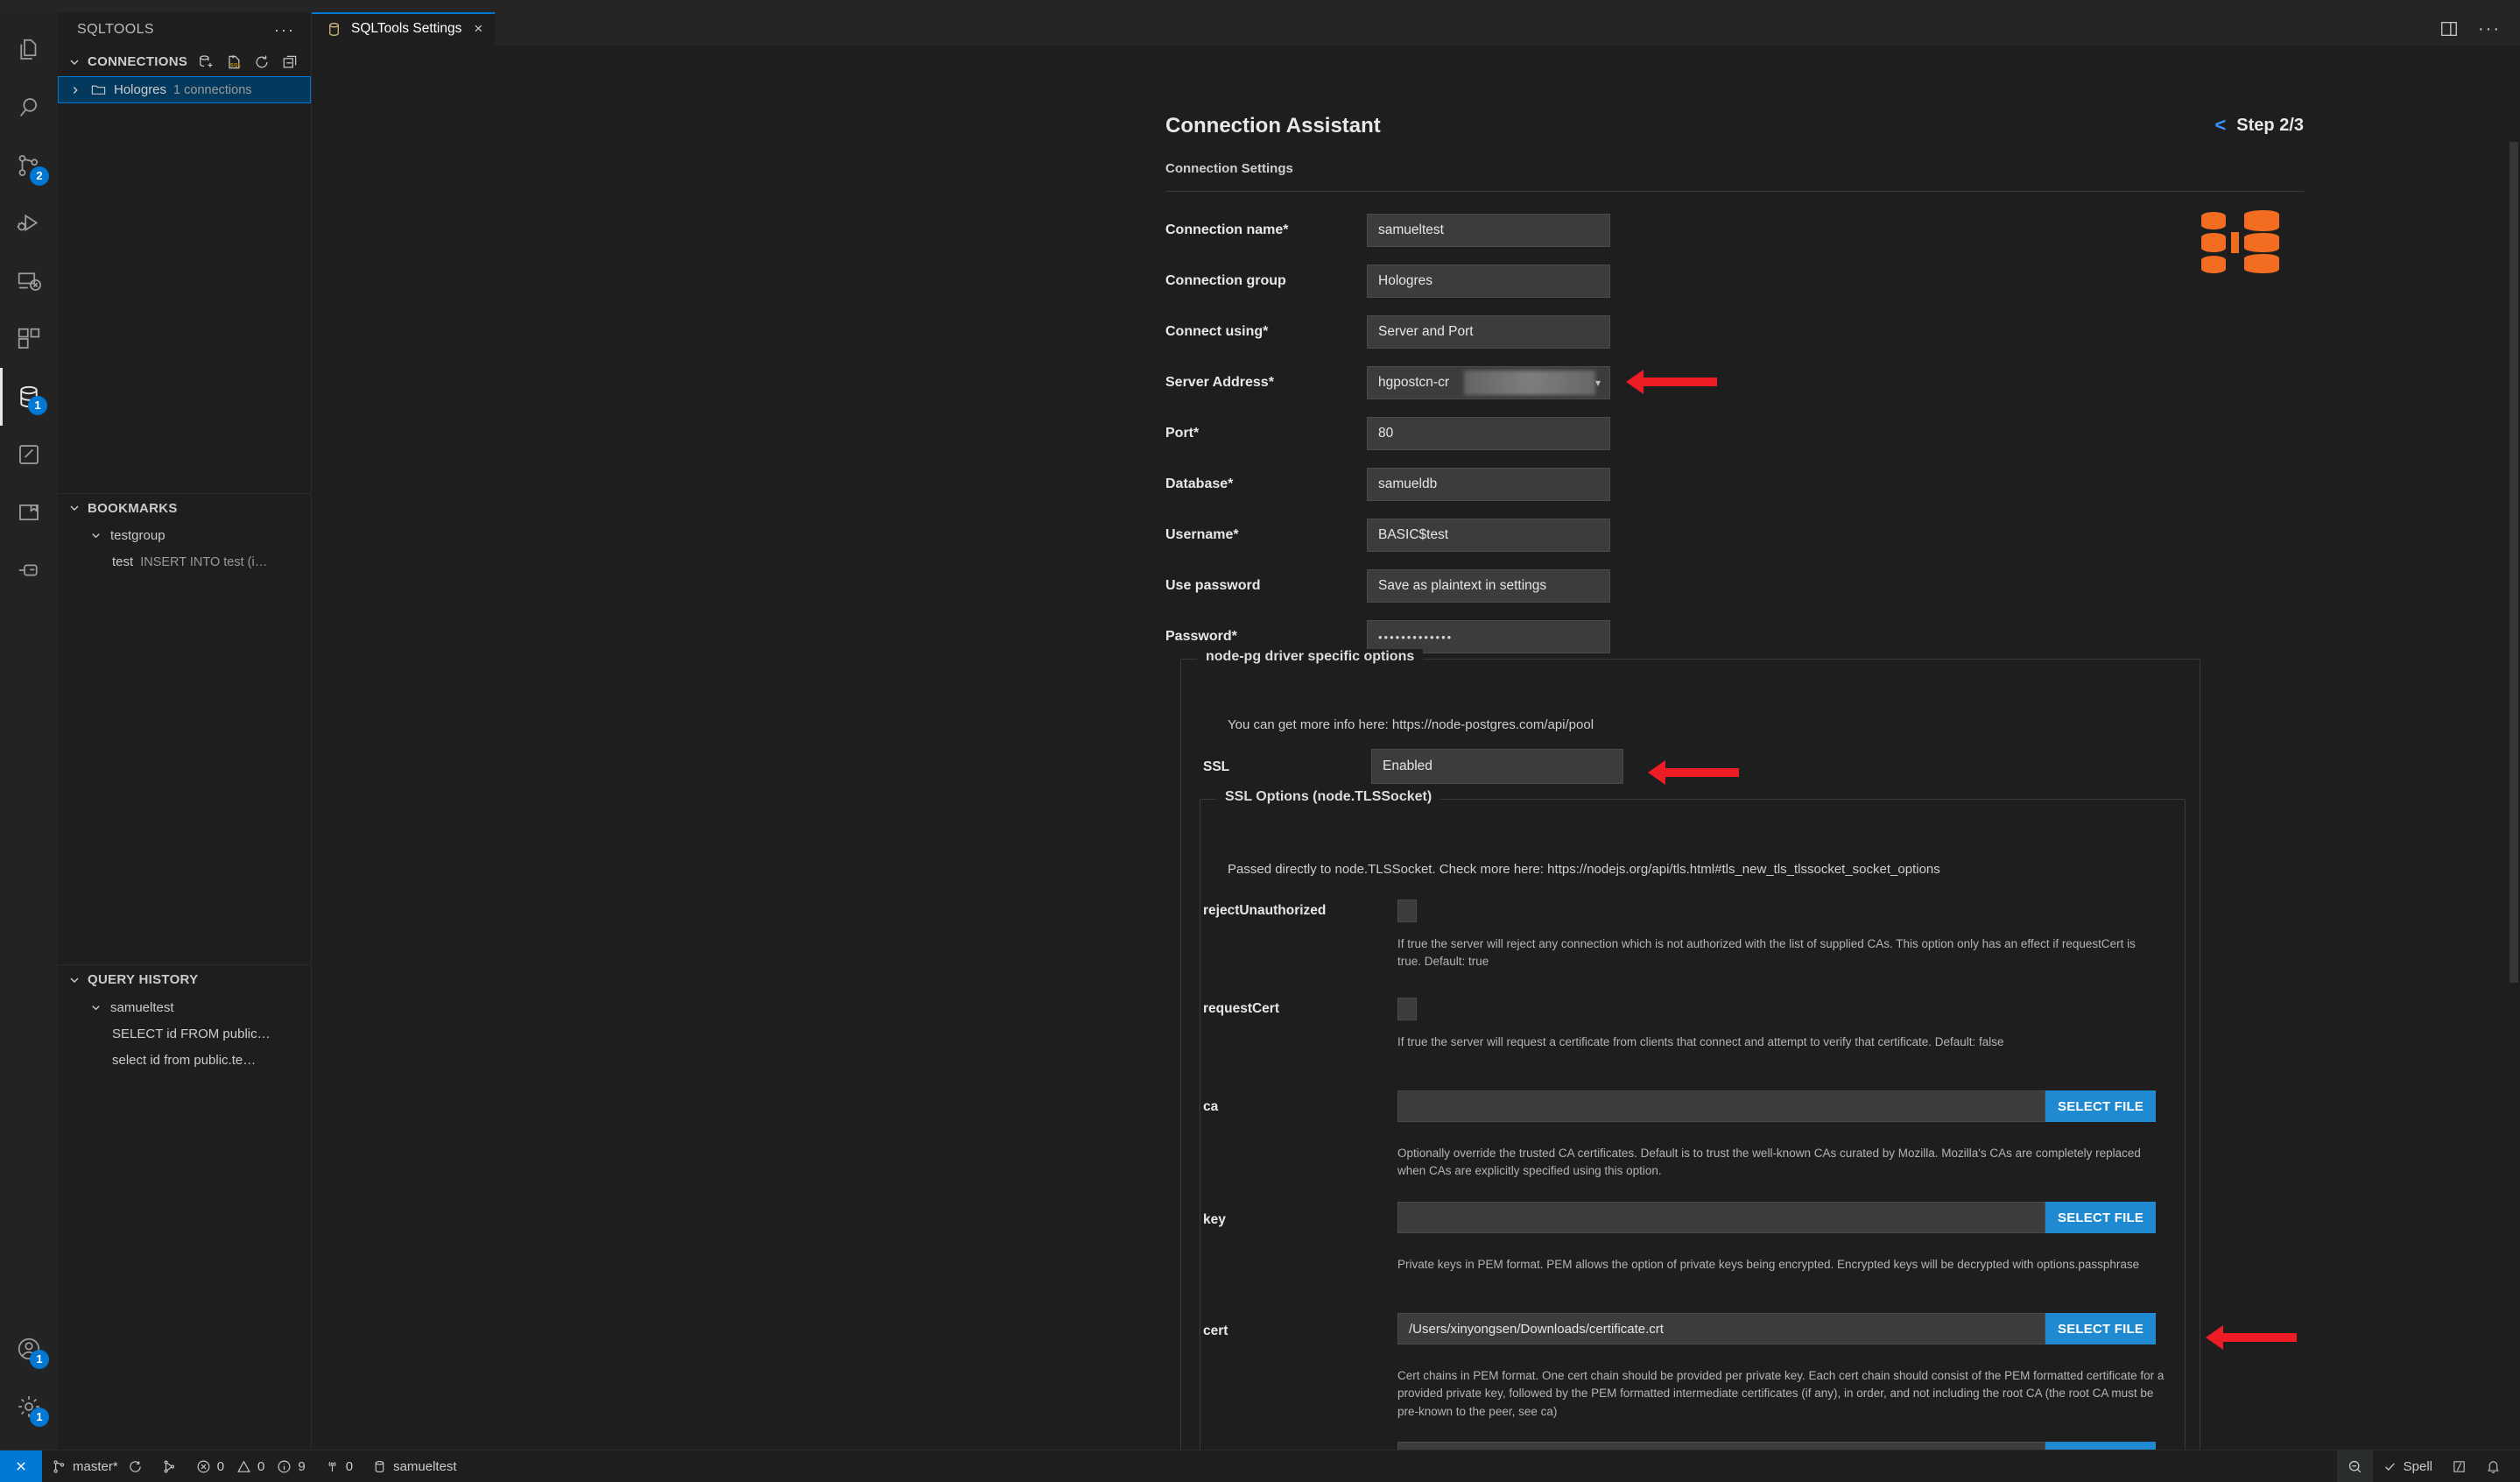  Describe the element at coordinates (1488, 382) in the screenshot. I see `server-address-input: hgpostcn-cr ▾` at that location.